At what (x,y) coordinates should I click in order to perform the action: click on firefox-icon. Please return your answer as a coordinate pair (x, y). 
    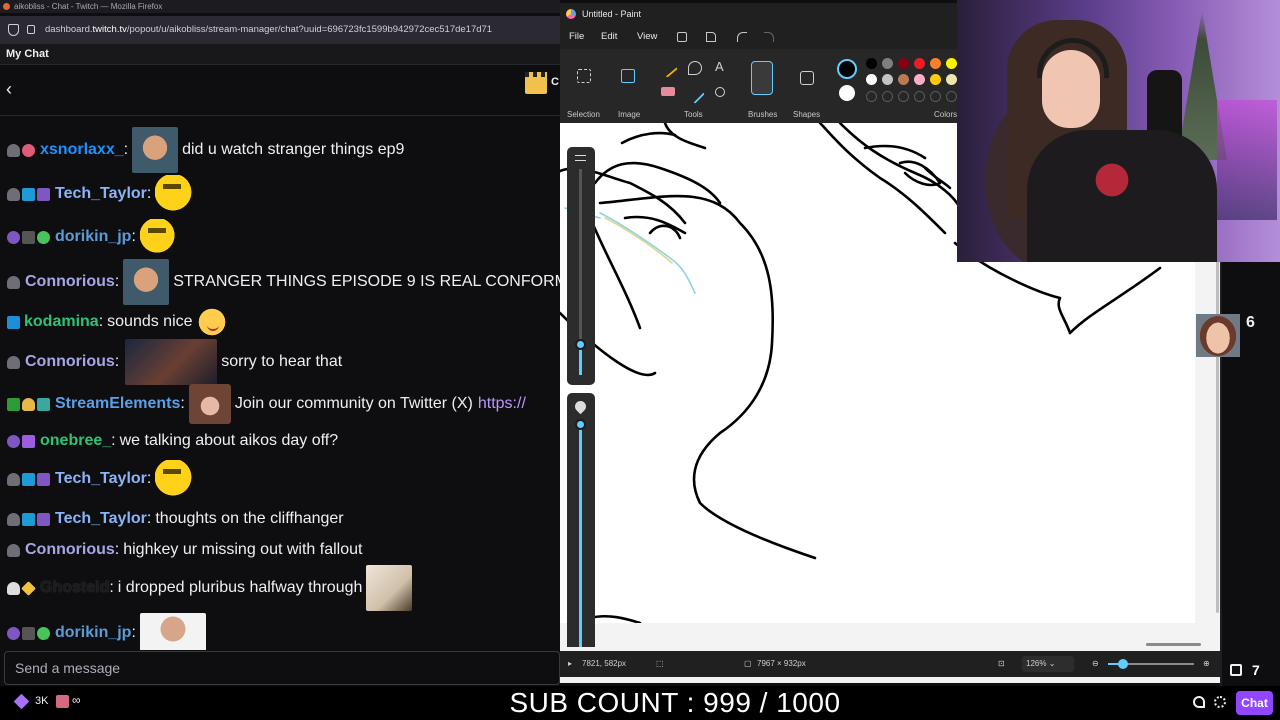
    Looking at the image, I should click on (6, 6).